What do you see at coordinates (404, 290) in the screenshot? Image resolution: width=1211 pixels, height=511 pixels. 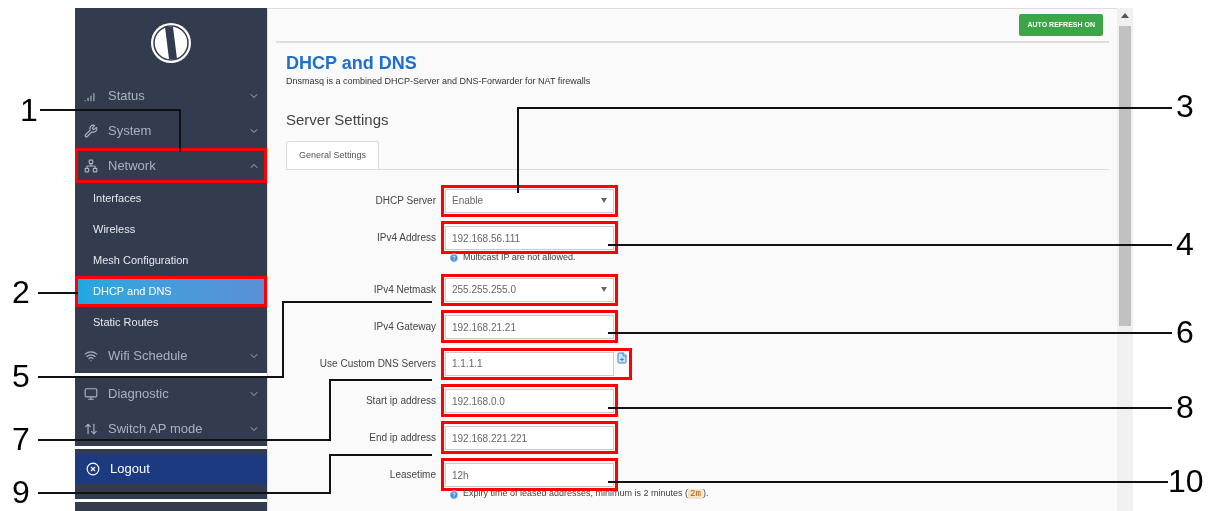 I see `field-label: IPv4 Netmask` at bounding box center [404, 290].